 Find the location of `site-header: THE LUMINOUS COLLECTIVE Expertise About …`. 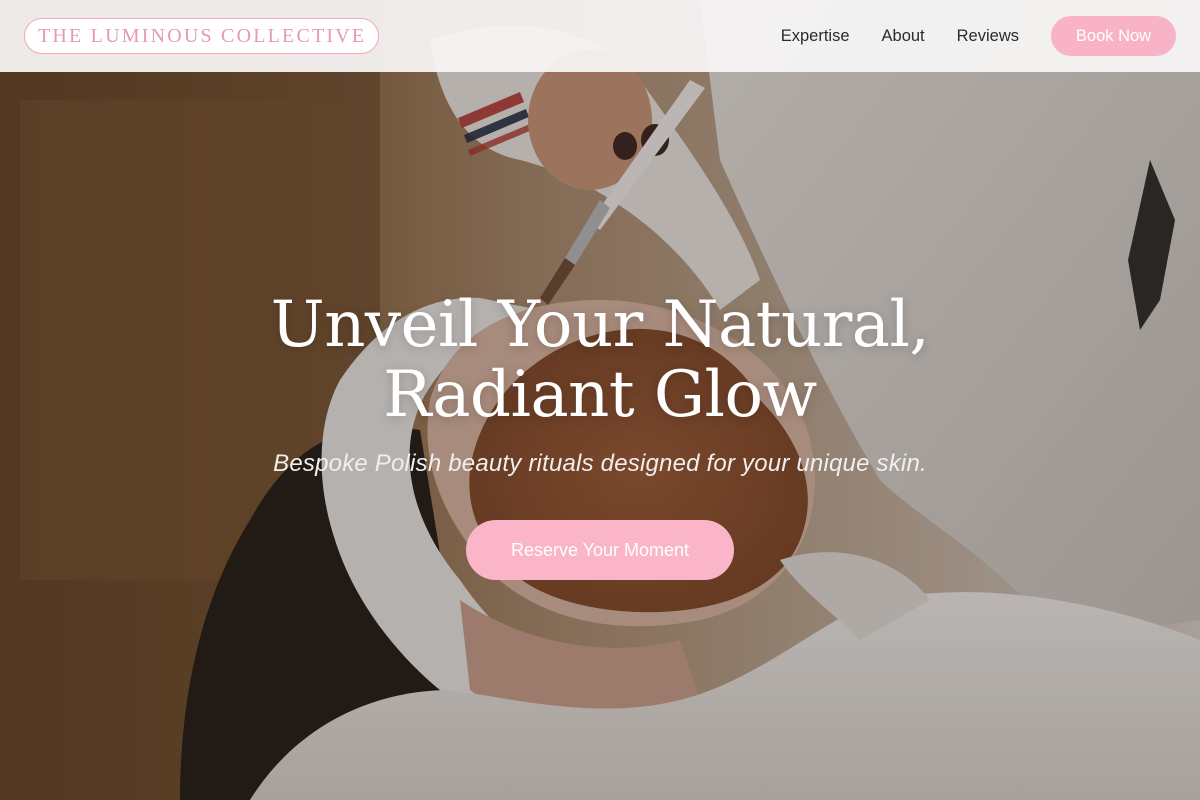

site-header: THE LUMINOUS COLLECTIVE Expertise About … is located at coordinates (600, 36).